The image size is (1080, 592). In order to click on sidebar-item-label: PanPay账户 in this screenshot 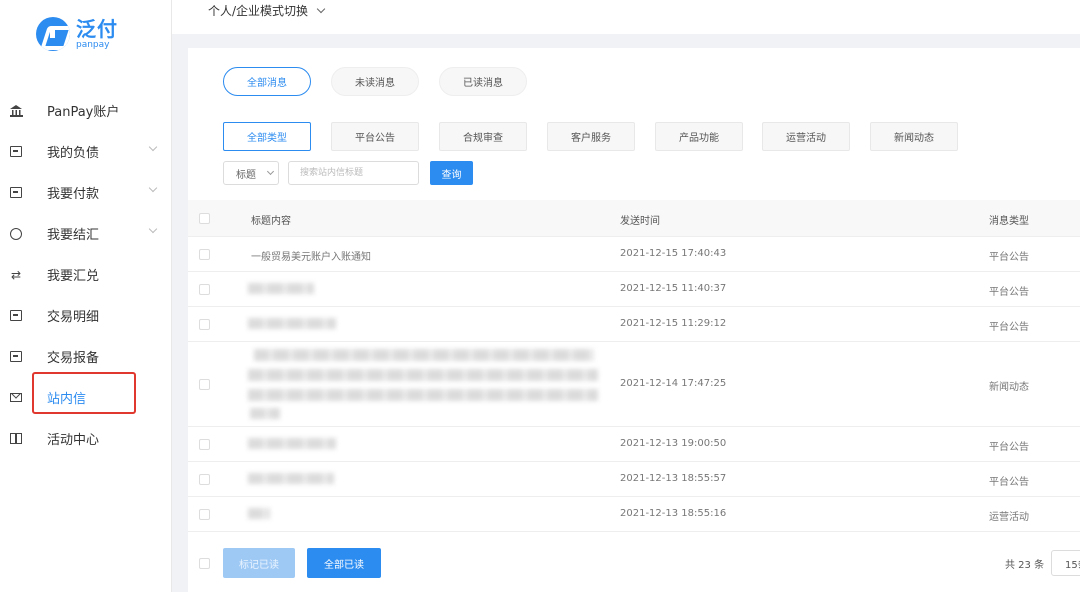, I will do `click(83, 112)`.